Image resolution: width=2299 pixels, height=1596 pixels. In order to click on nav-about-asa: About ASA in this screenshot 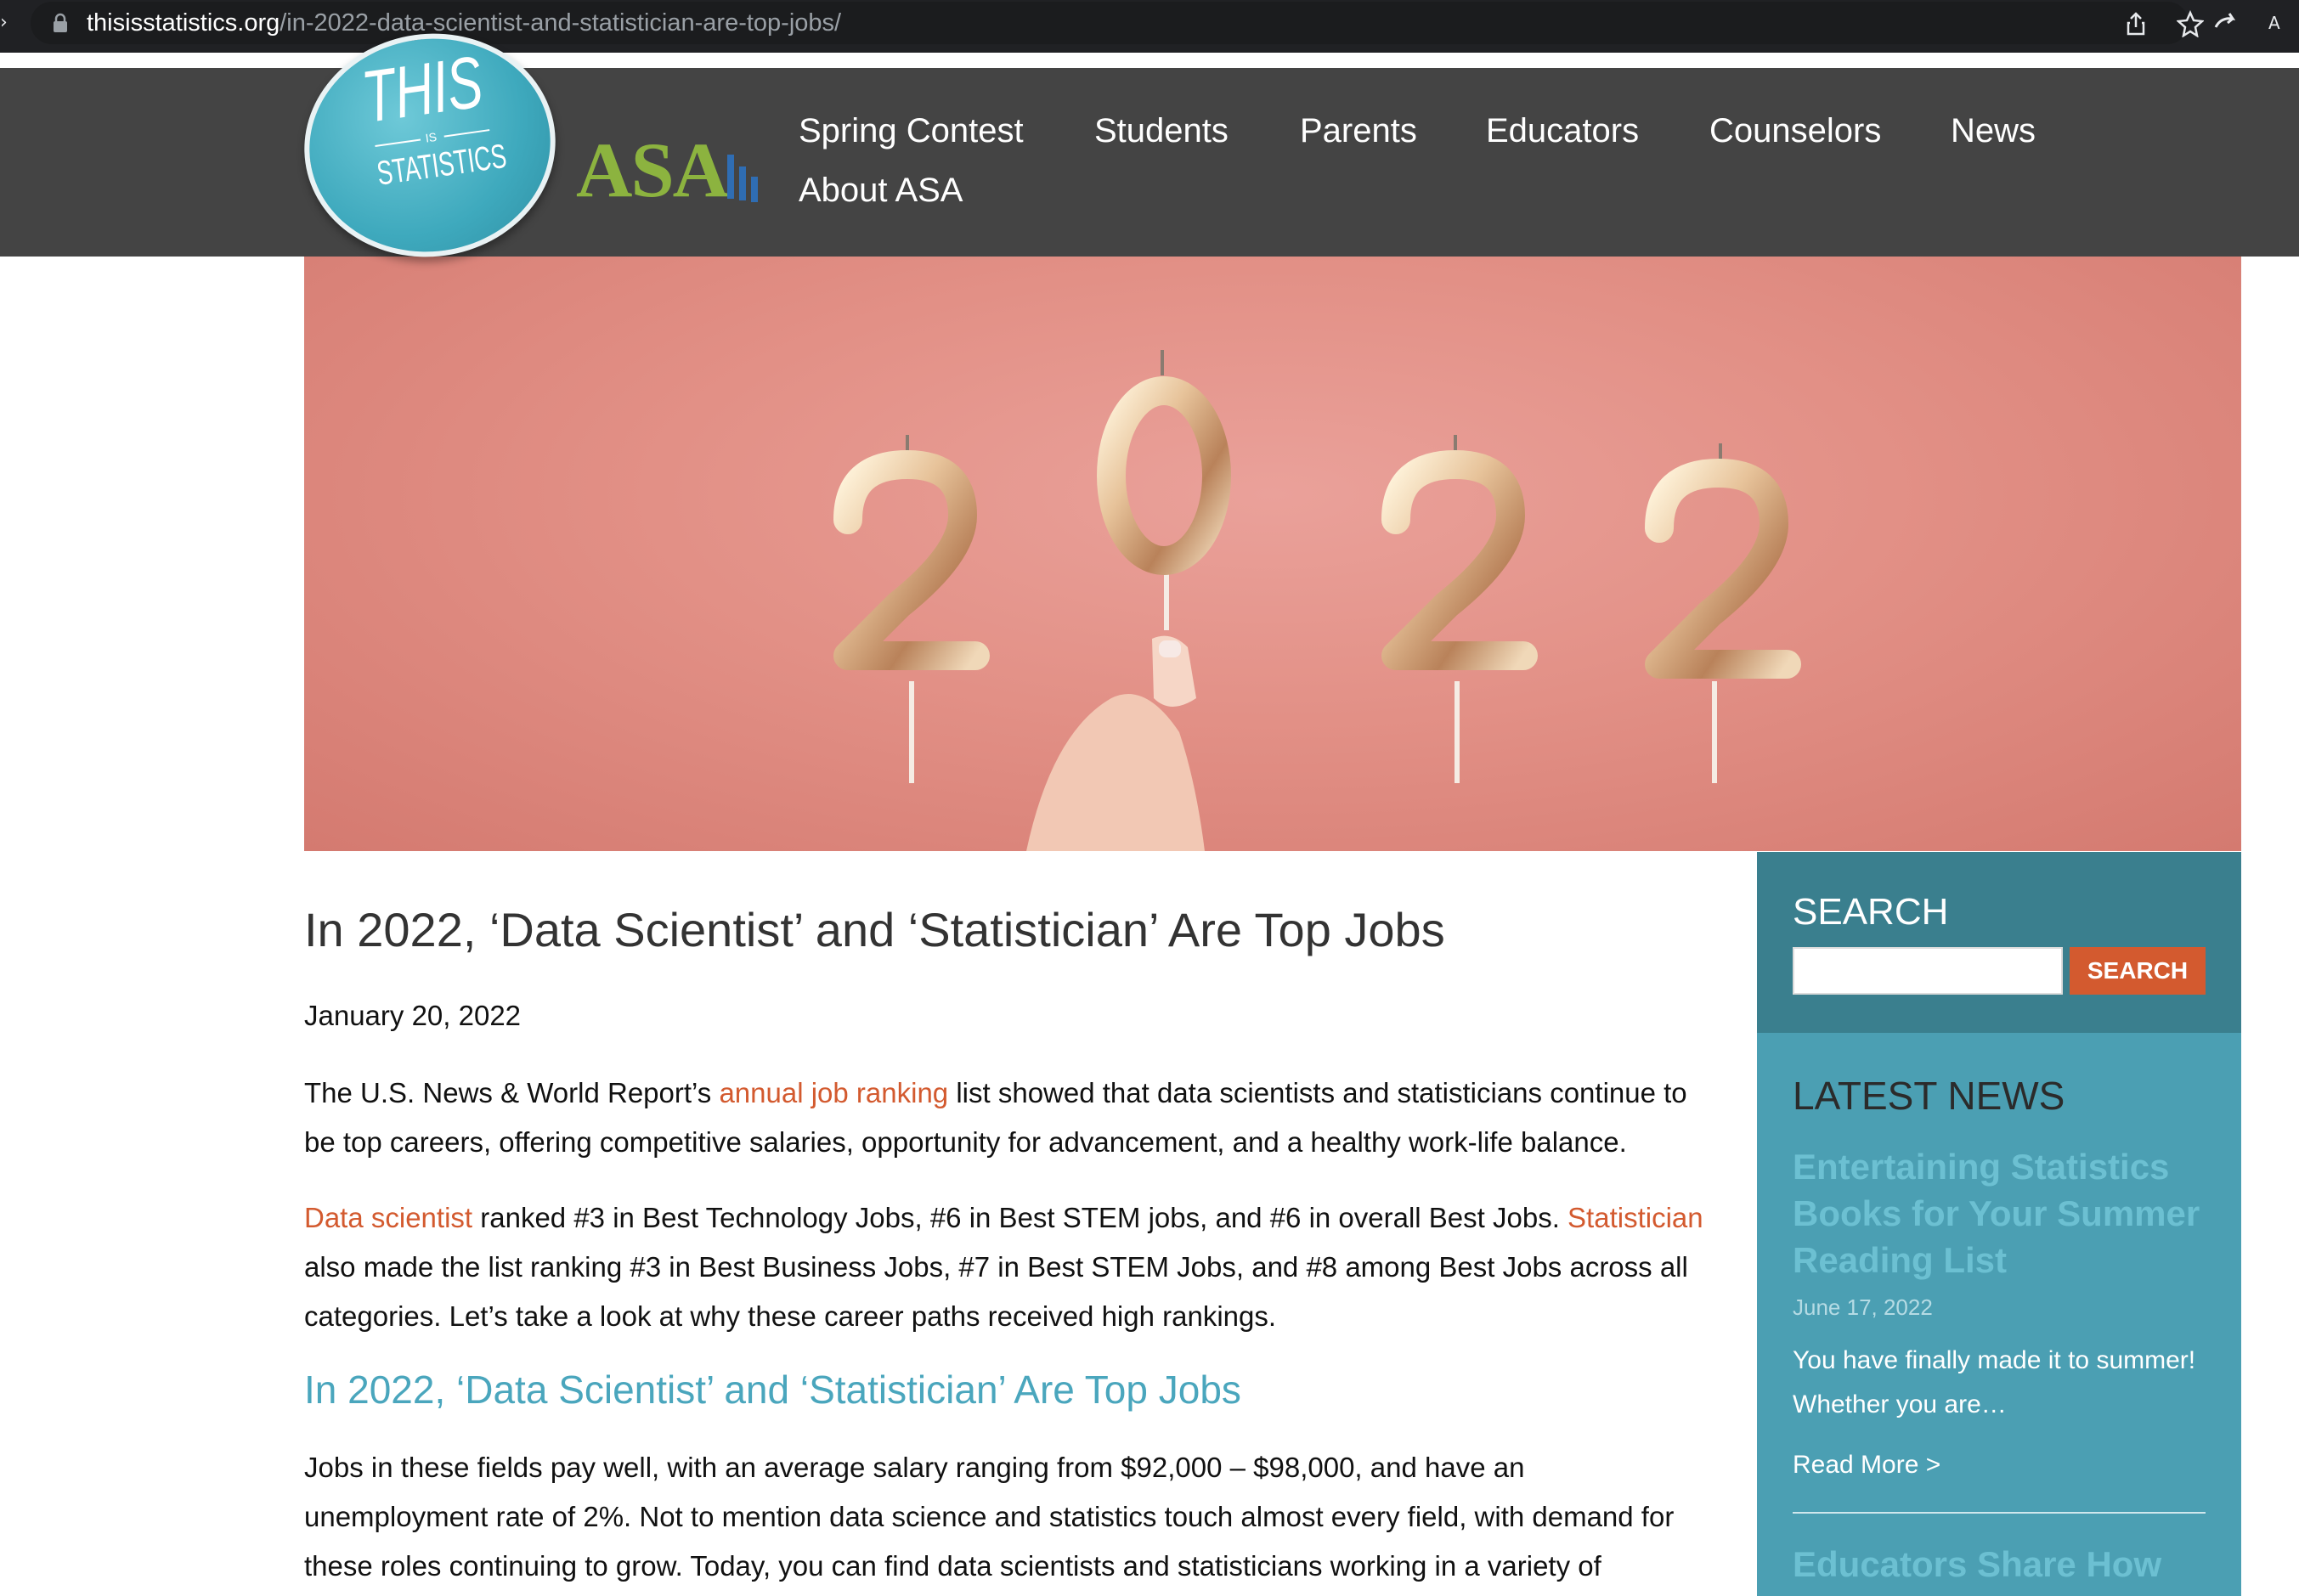, I will do `click(881, 190)`.